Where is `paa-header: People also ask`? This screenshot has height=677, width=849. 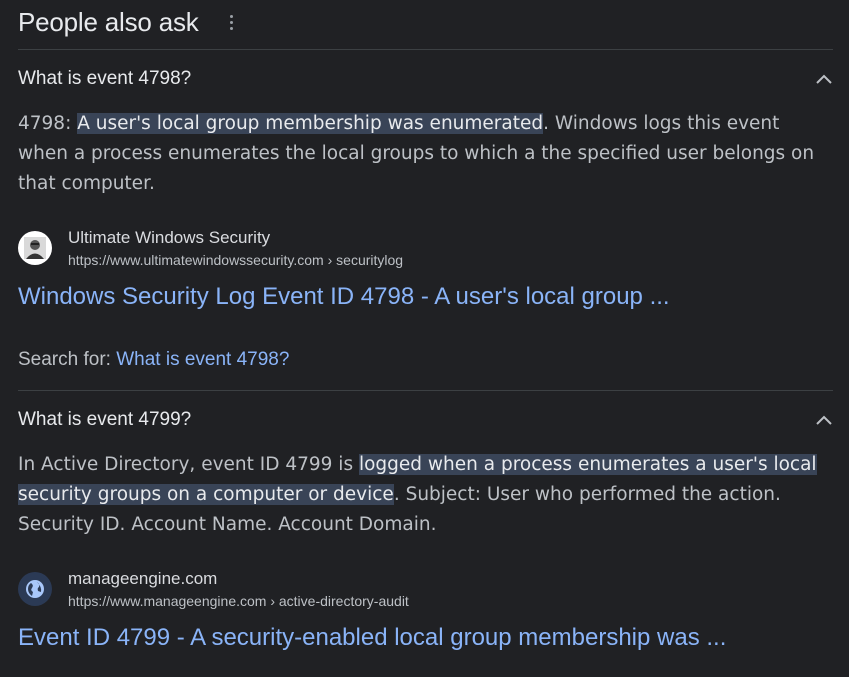
paa-header: People also ask is located at coordinates (129, 22).